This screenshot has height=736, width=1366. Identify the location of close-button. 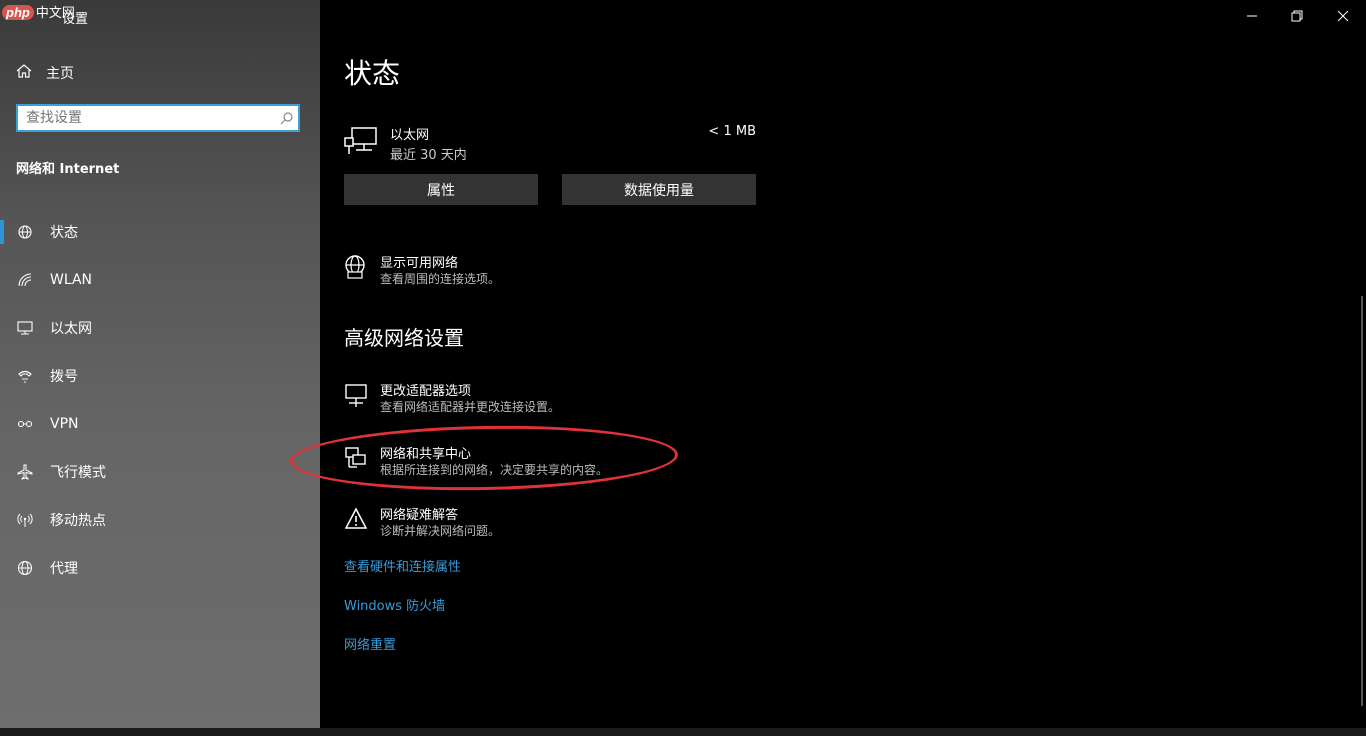
(1343, 16).